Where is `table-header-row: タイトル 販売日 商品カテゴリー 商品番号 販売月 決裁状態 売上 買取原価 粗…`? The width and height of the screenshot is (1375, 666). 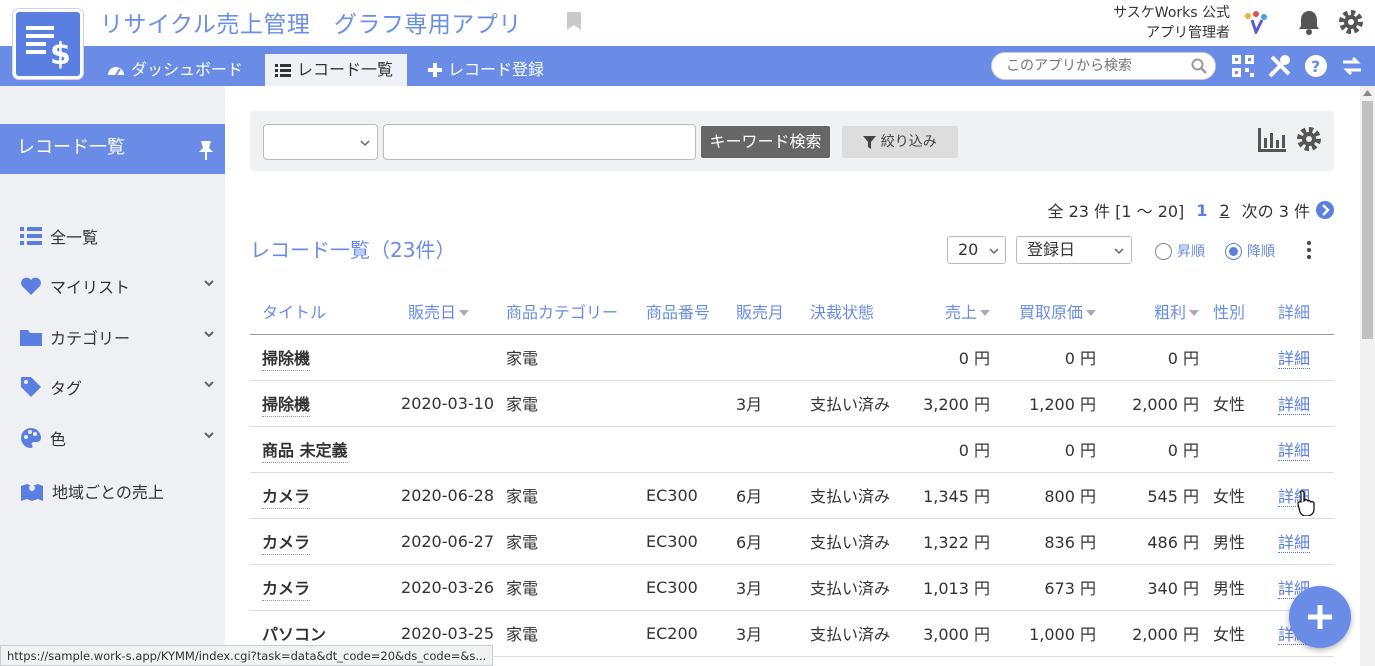 table-header-row: タイトル 販売日 商品カテゴリー 商品番号 販売月 決裁状態 売上 買取原価 粗… is located at coordinates (792, 311).